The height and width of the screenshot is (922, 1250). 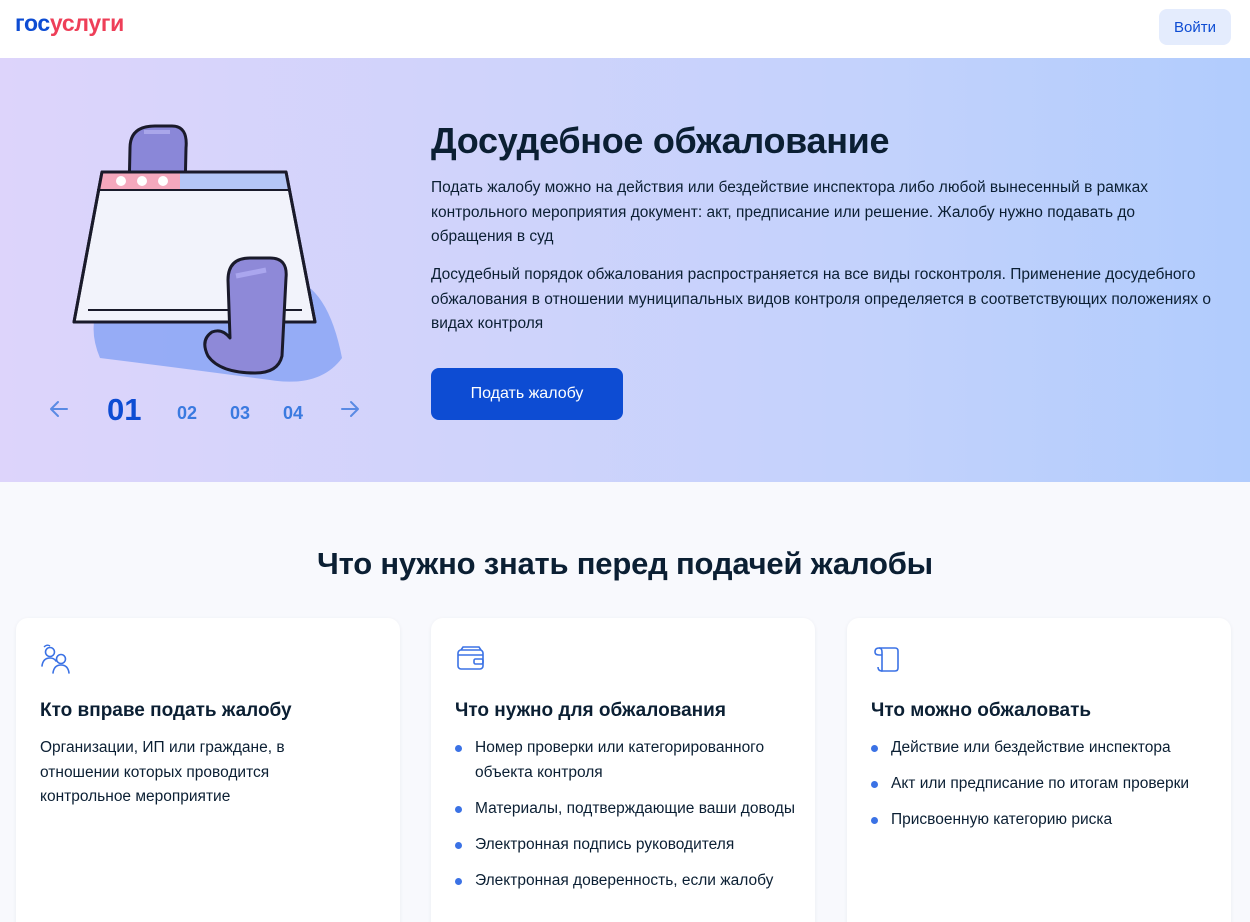 What do you see at coordinates (625, 845) in the screenshot?
I see `list-item: Электронная подпись руководителя` at bounding box center [625, 845].